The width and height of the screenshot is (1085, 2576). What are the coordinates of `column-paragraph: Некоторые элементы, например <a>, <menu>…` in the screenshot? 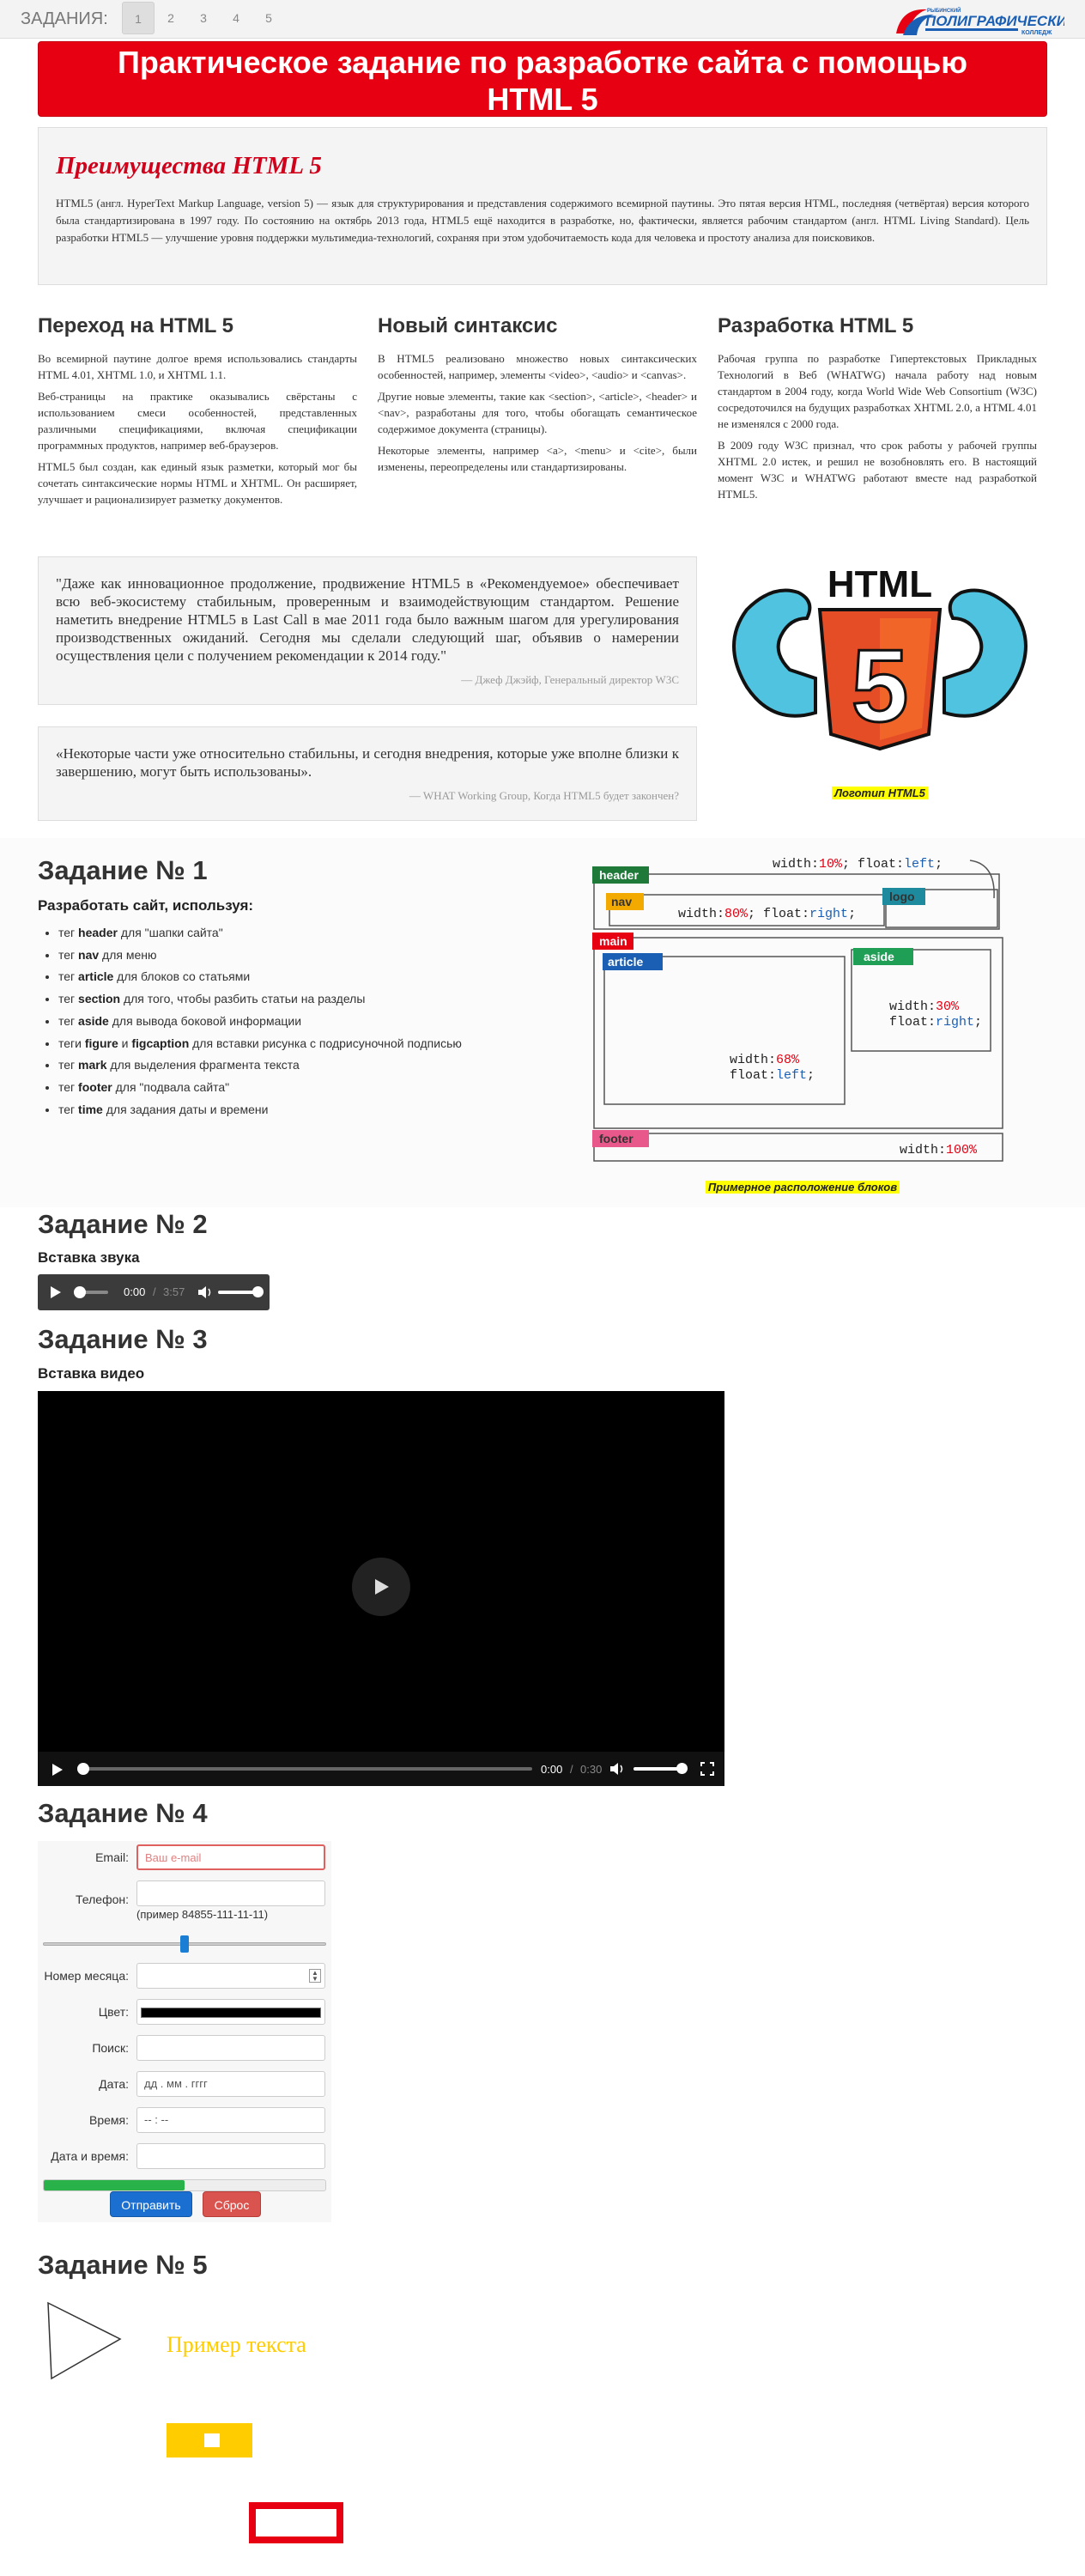 It's located at (537, 459).